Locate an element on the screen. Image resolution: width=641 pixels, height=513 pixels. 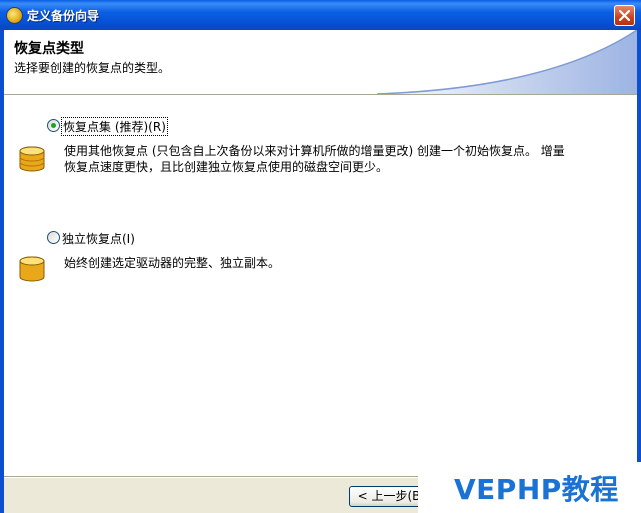
watermark: VEPHP教程 is located at coordinates (529, 487).